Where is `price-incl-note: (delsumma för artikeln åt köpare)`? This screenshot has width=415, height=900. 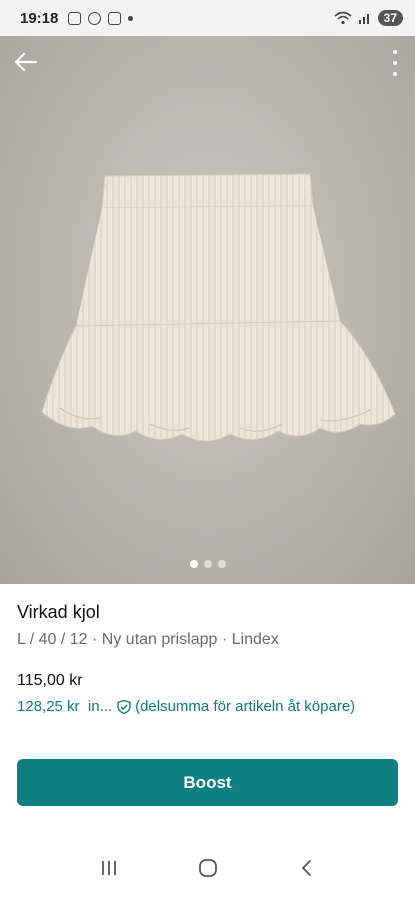
price-incl-note: (delsumma för artikeln åt köpare) is located at coordinates (245, 706).